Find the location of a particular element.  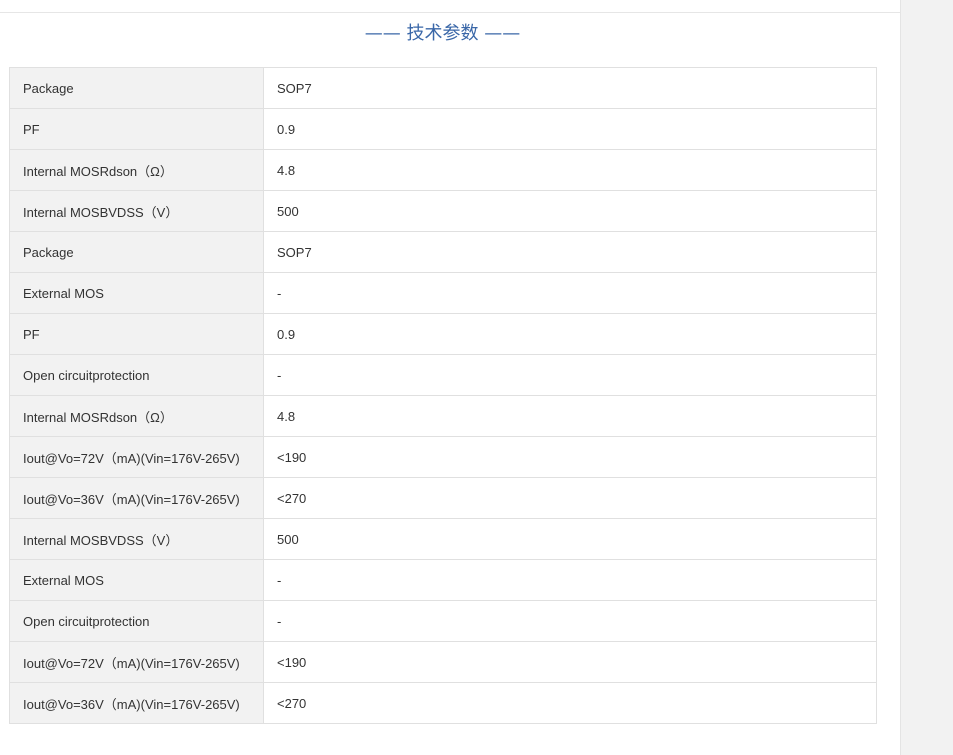

right-side-panel is located at coordinates (926, 377).